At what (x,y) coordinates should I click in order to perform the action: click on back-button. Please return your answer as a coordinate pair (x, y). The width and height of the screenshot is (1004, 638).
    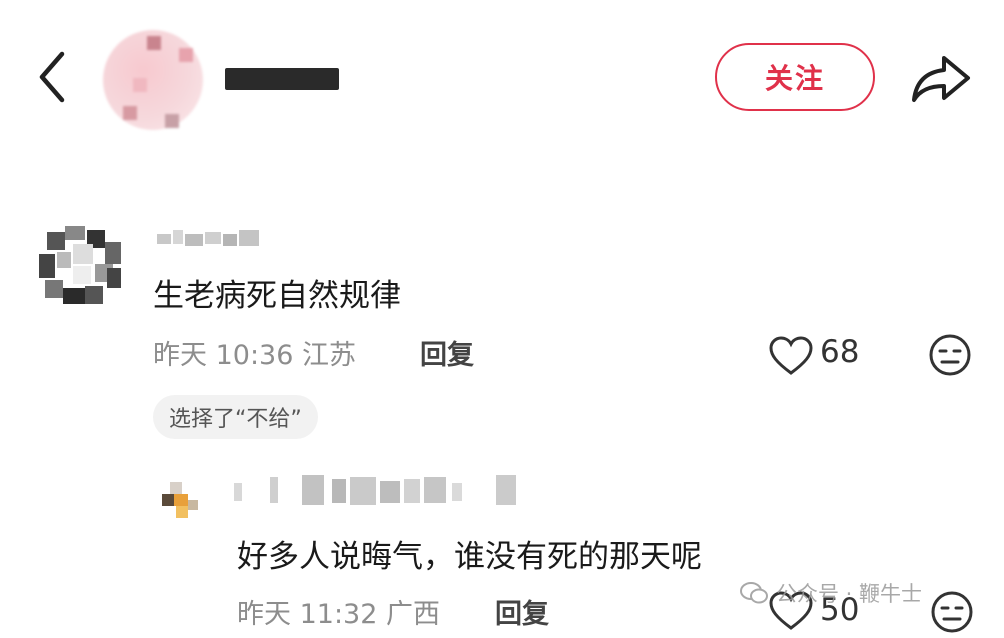
    Looking at the image, I should click on (53, 77).